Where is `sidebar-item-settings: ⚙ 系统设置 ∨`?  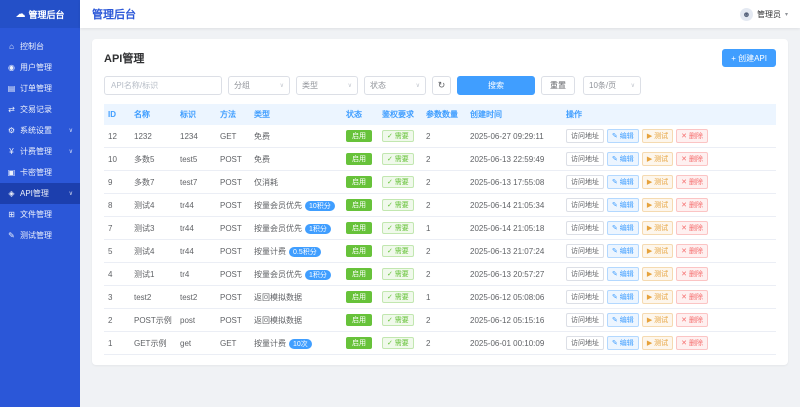 sidebar-item-settings: ⚙ 系统设置 ∨ is located at coordinates (40, 130).